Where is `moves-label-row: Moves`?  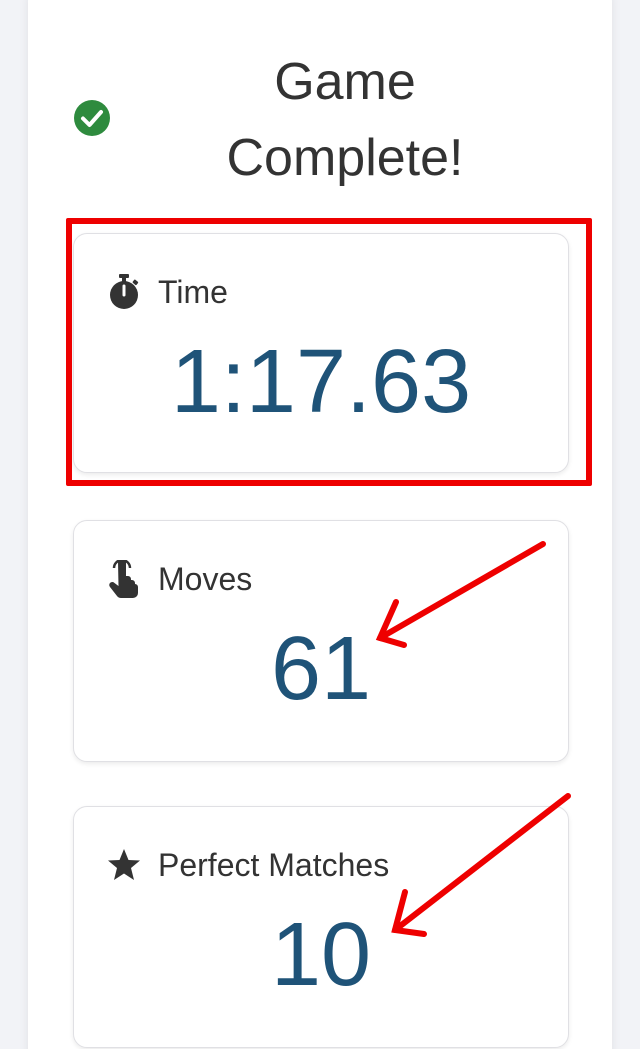
moves-label-row: Moves is located at coordinates (179, 579).